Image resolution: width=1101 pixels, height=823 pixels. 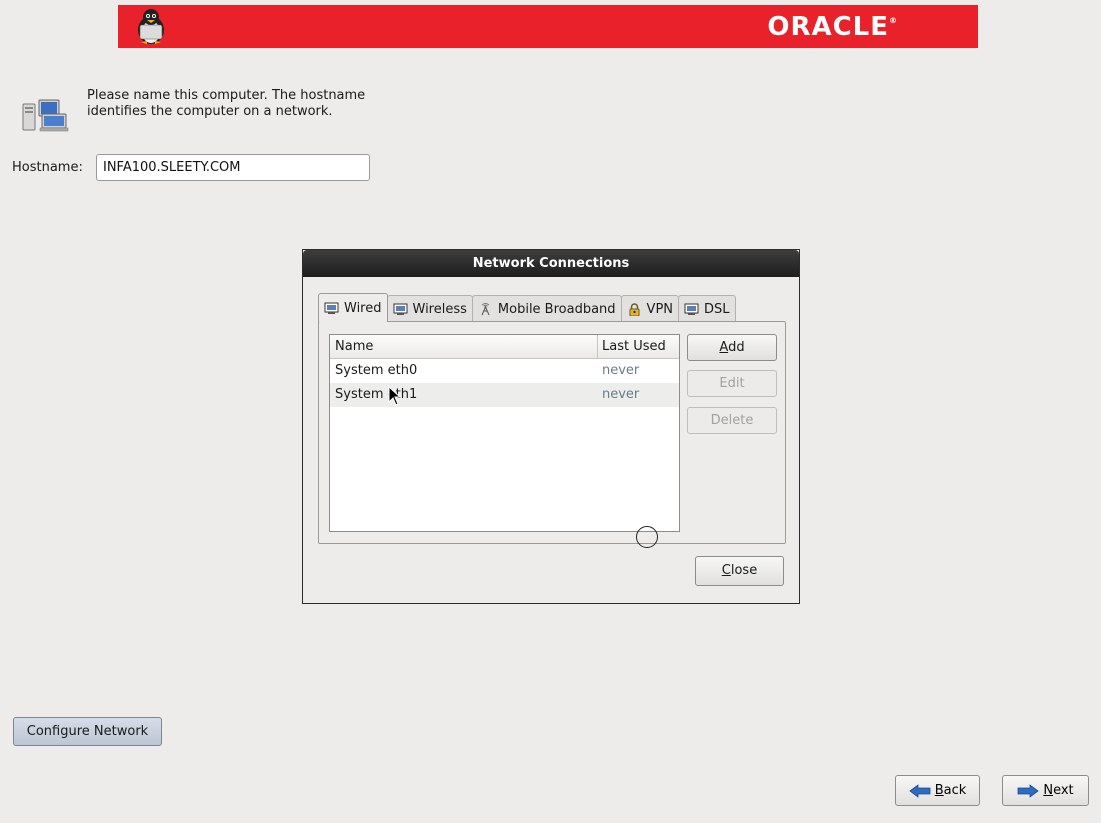 I want to click on list-header: Name Last Used, so click(x=504, y=347).